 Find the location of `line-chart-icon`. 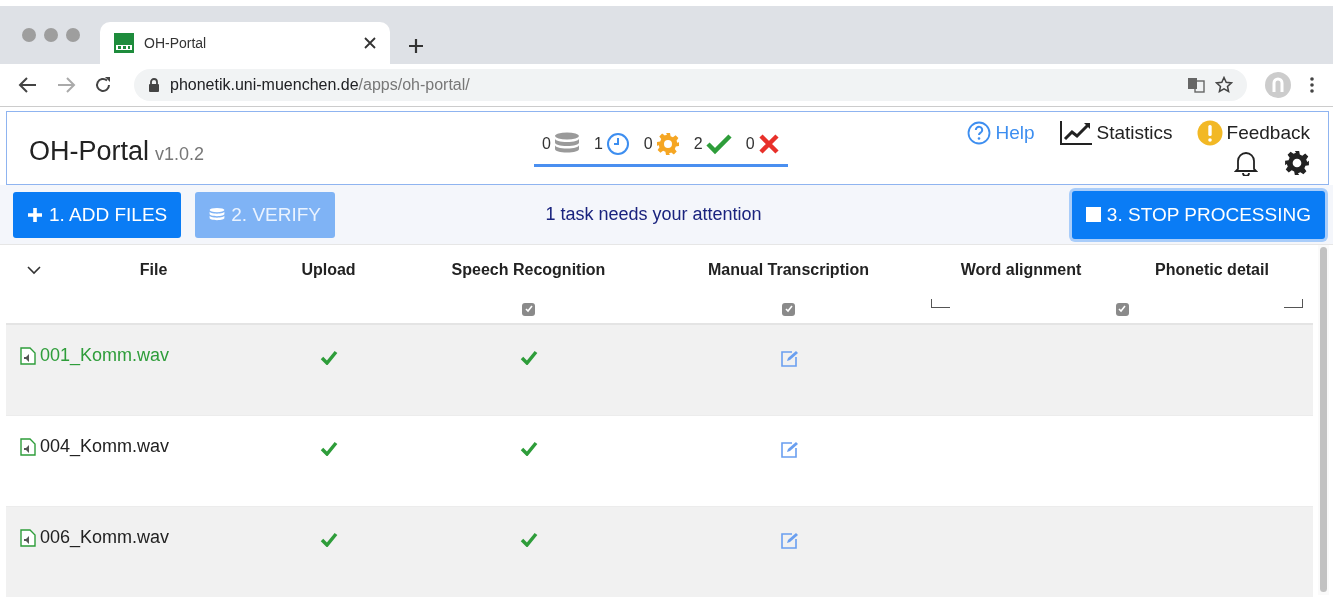

line-chart-icon is located at coordinates (1075, 133).